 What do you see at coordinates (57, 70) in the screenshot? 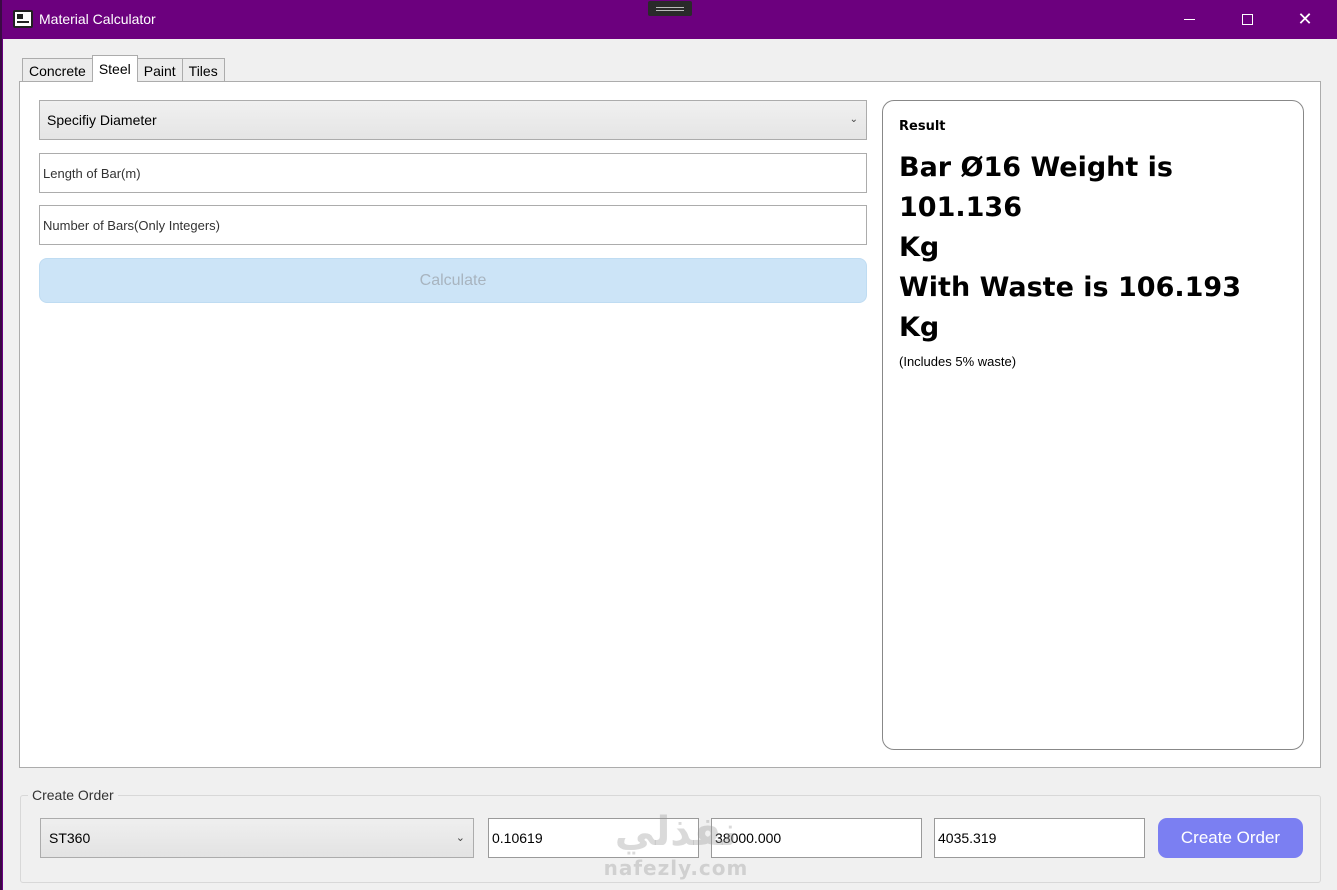
I see `tab-concrete: Concrete` at bounding box center [57, 70].